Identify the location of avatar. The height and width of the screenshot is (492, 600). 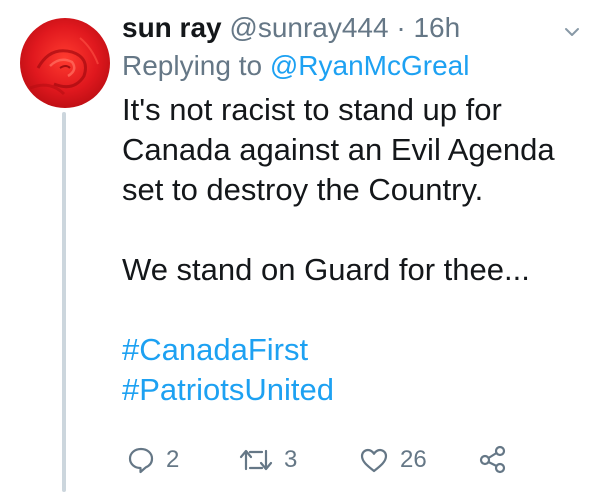
(65, 63).